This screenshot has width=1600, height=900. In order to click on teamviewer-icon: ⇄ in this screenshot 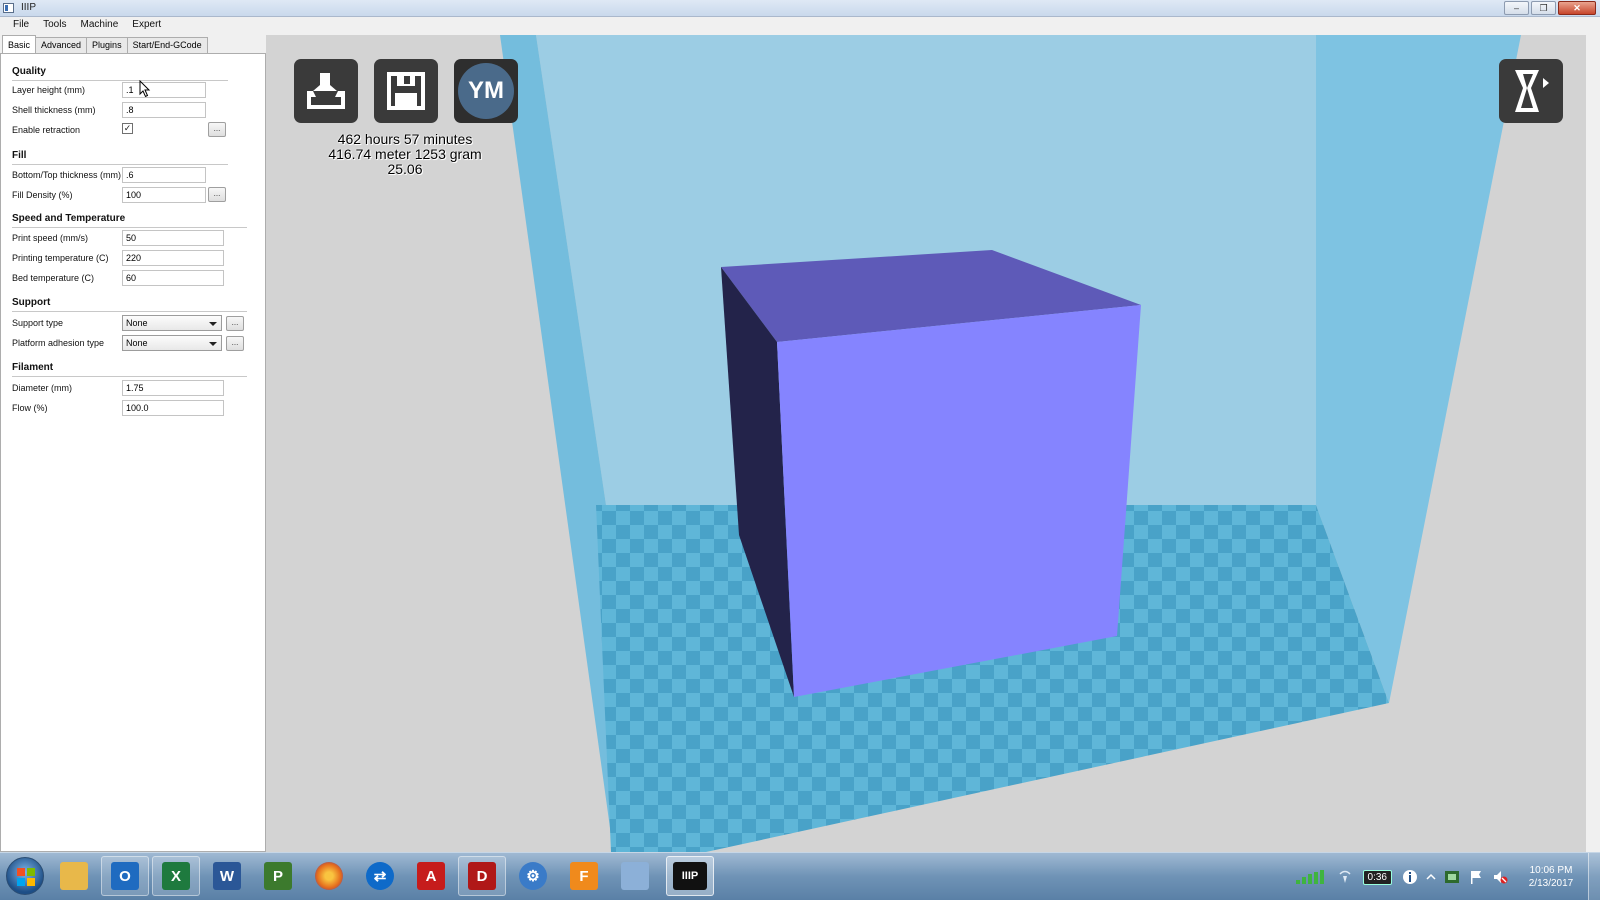, I will do `click(380, 876)`.